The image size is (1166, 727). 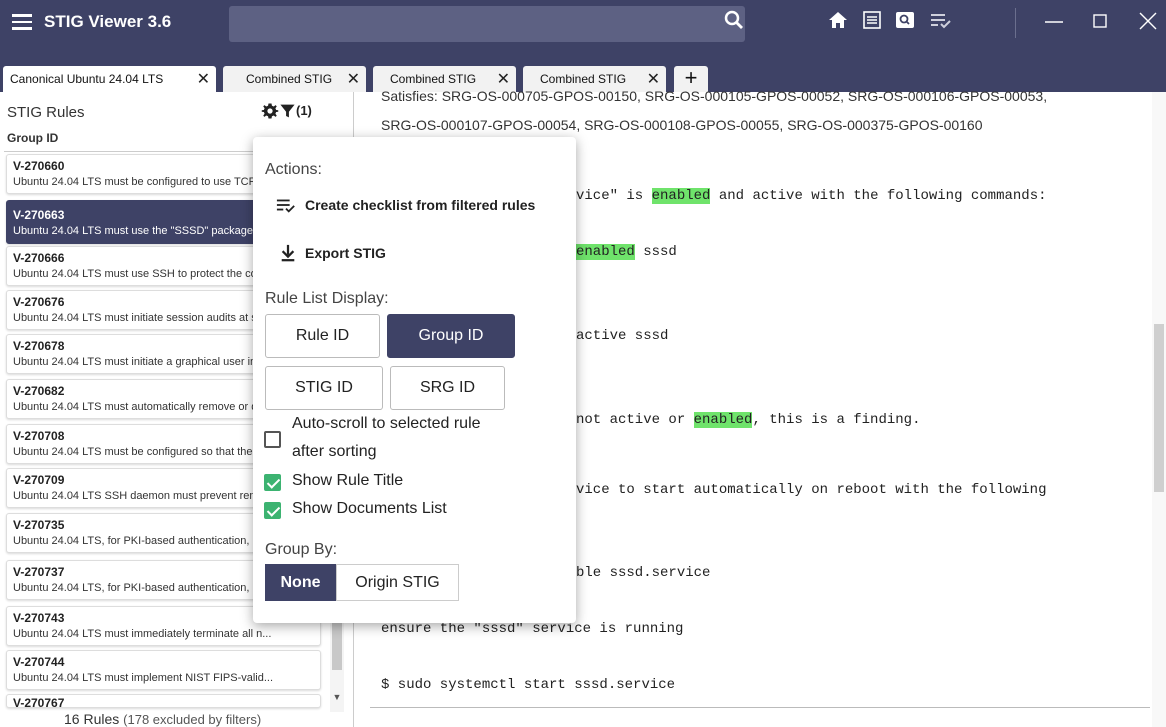 What do you see at coordinates (345, 253) in the screenshot?
I see `export-stig-button: Export STIG` at bounding box center [345, 253].